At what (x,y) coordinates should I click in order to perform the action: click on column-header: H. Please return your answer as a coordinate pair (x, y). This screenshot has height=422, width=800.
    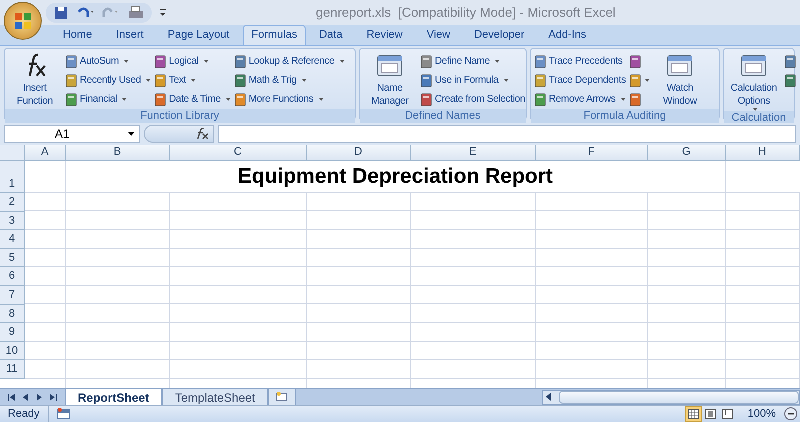
    Looking at the image, I should click on (763, 153).